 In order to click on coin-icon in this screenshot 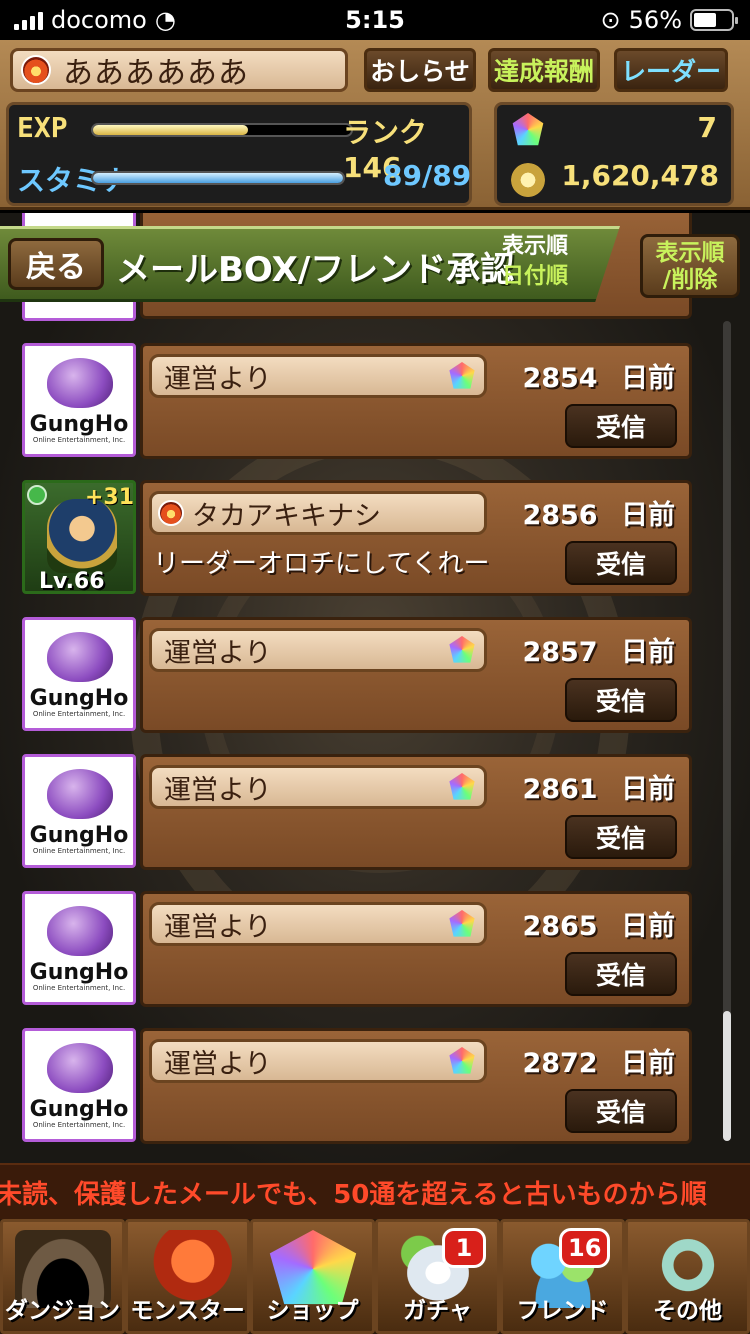, I will do `click(528, 180)`.